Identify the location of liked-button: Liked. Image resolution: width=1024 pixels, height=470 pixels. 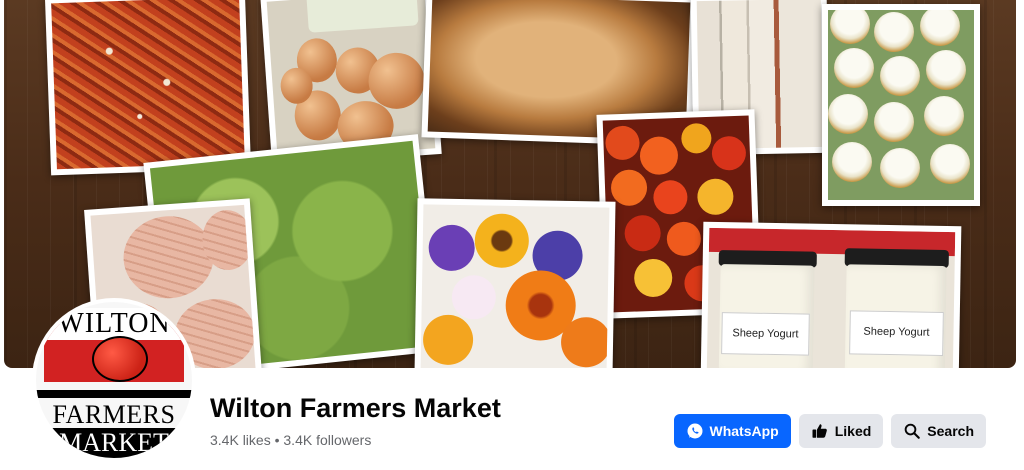
(841, 431).